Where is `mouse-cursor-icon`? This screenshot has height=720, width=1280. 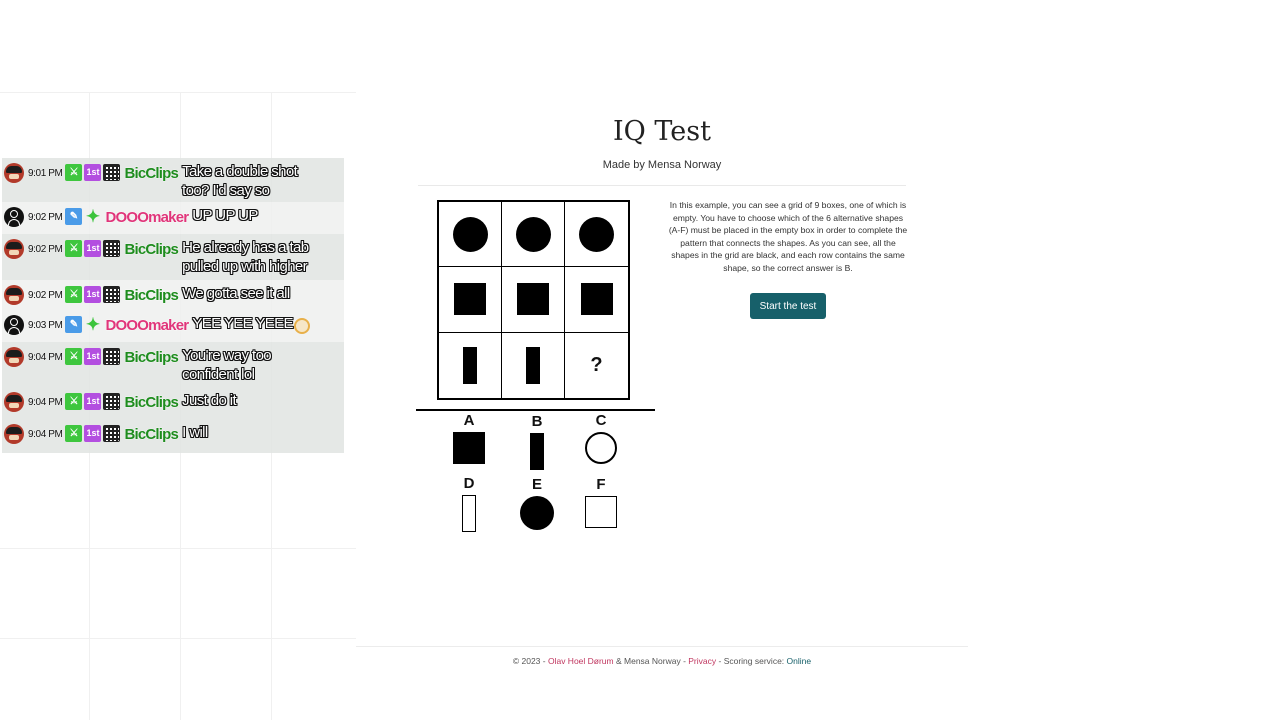 mouse-cursor-icon is located at coordinates (302, 326).